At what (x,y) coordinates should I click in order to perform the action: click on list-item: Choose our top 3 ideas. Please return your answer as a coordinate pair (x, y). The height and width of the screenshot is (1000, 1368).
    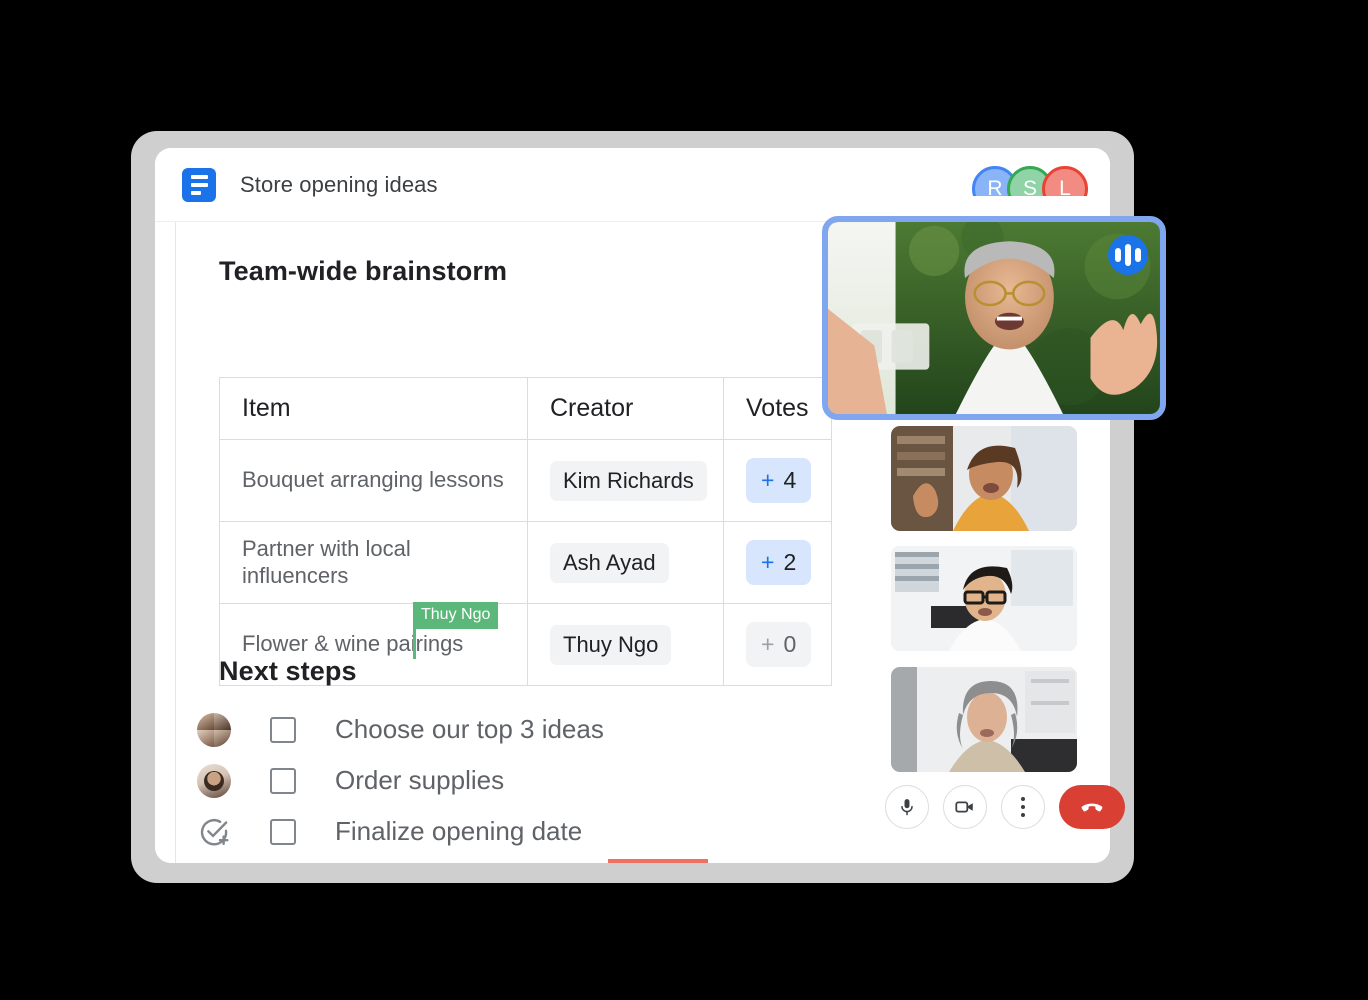
    Looking at the image, I should click on (390, 729).